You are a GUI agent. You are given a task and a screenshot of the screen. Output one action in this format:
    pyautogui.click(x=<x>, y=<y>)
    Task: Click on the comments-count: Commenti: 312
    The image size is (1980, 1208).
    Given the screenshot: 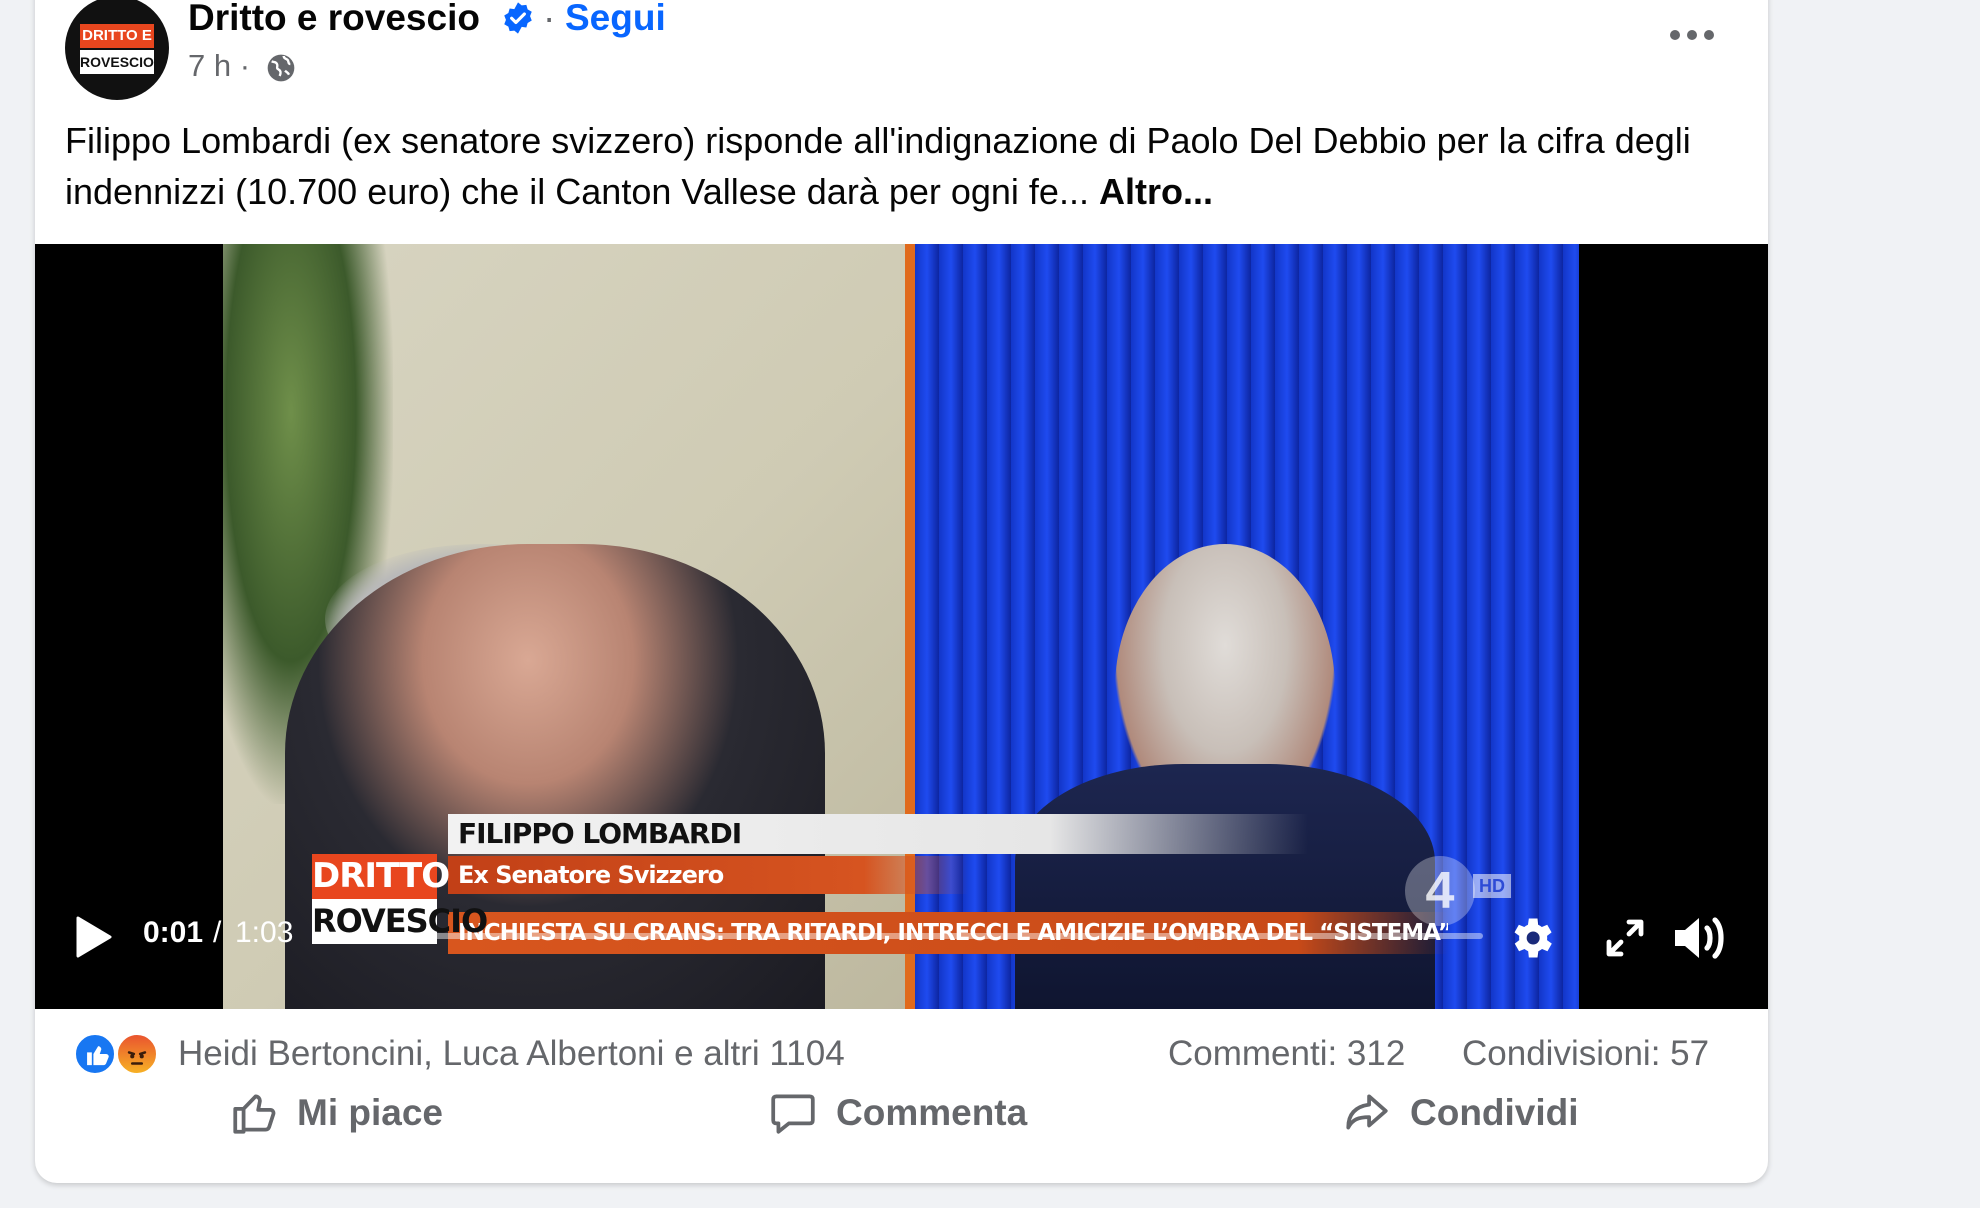 What is the action you would take?
    pyautogui.click(x=1286, y=1054)
    